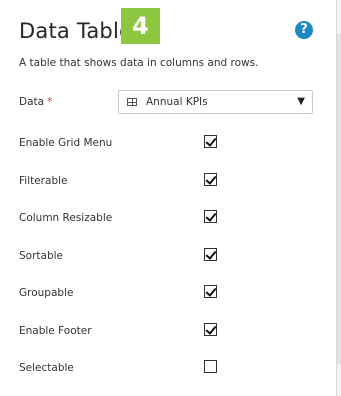 The image size is (341, 396). Describe the element at coordinates (169, 218) in the screenshot. I see `option-row: Column Resizable` at that location.